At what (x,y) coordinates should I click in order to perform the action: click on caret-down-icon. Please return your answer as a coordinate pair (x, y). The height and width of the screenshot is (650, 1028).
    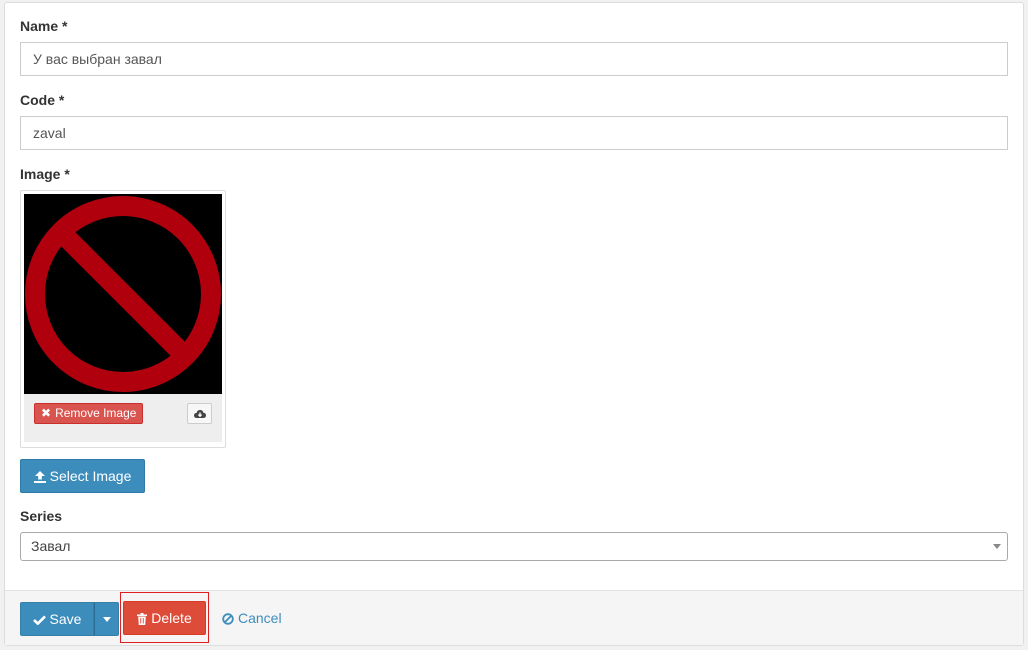
    Looking at the image, I should click on (107, 619).